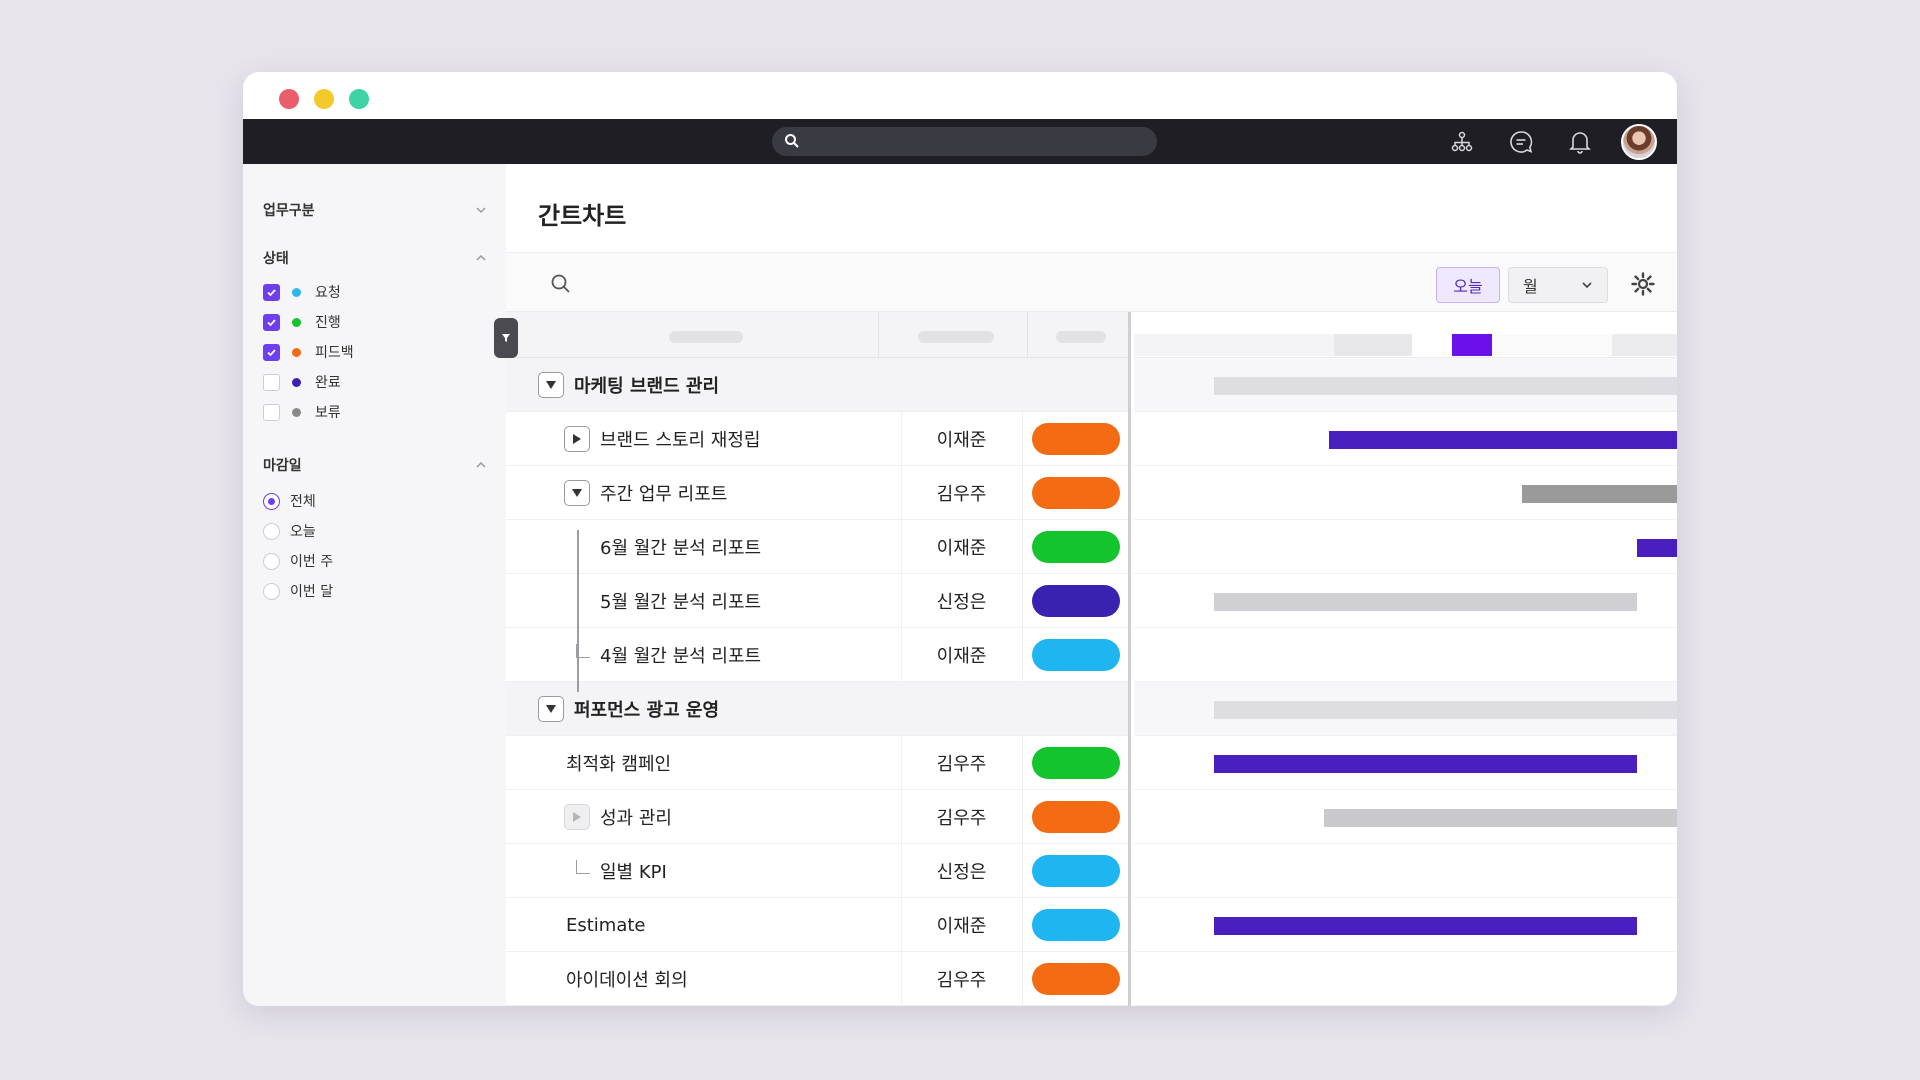 The image size is (1920, 1080). What do you see at coordinates (308, 352) in the screenshot?
I see `status-filter-option: 피드백` at bounding box center [308, 352].